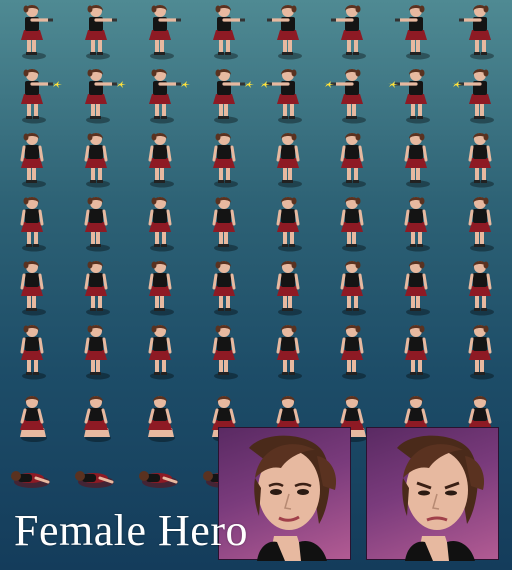 This screenshot has width=512, height=570. Describe the element at coordinates (131, 530) in the screenshot. I see `sheet-title: Female Hero` at that location.